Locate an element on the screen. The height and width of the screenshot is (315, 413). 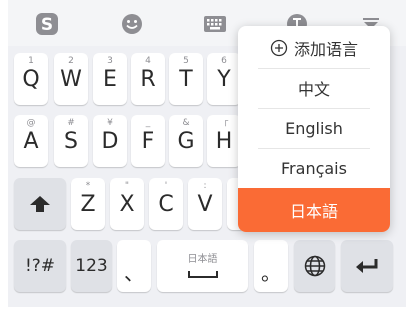
key-h: 「 H is located at coordinates (224, 141).